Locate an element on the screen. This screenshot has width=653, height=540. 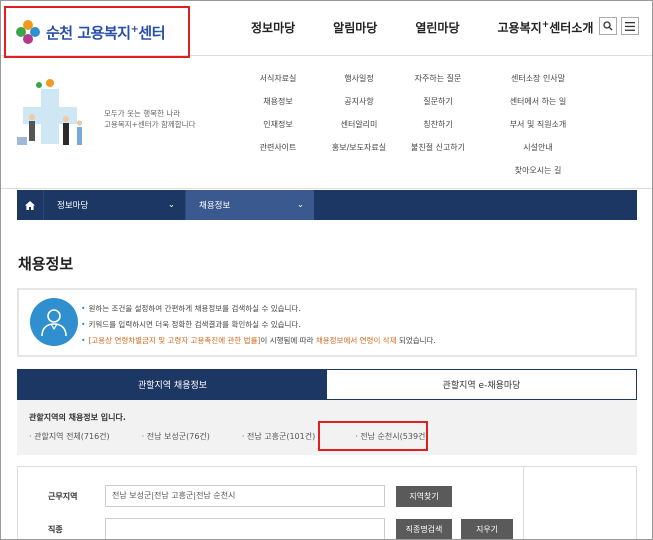
global-nav: 정보마당 알림마당 열린마당 고용복지+센터소개 is located at coordinates (422, 27).